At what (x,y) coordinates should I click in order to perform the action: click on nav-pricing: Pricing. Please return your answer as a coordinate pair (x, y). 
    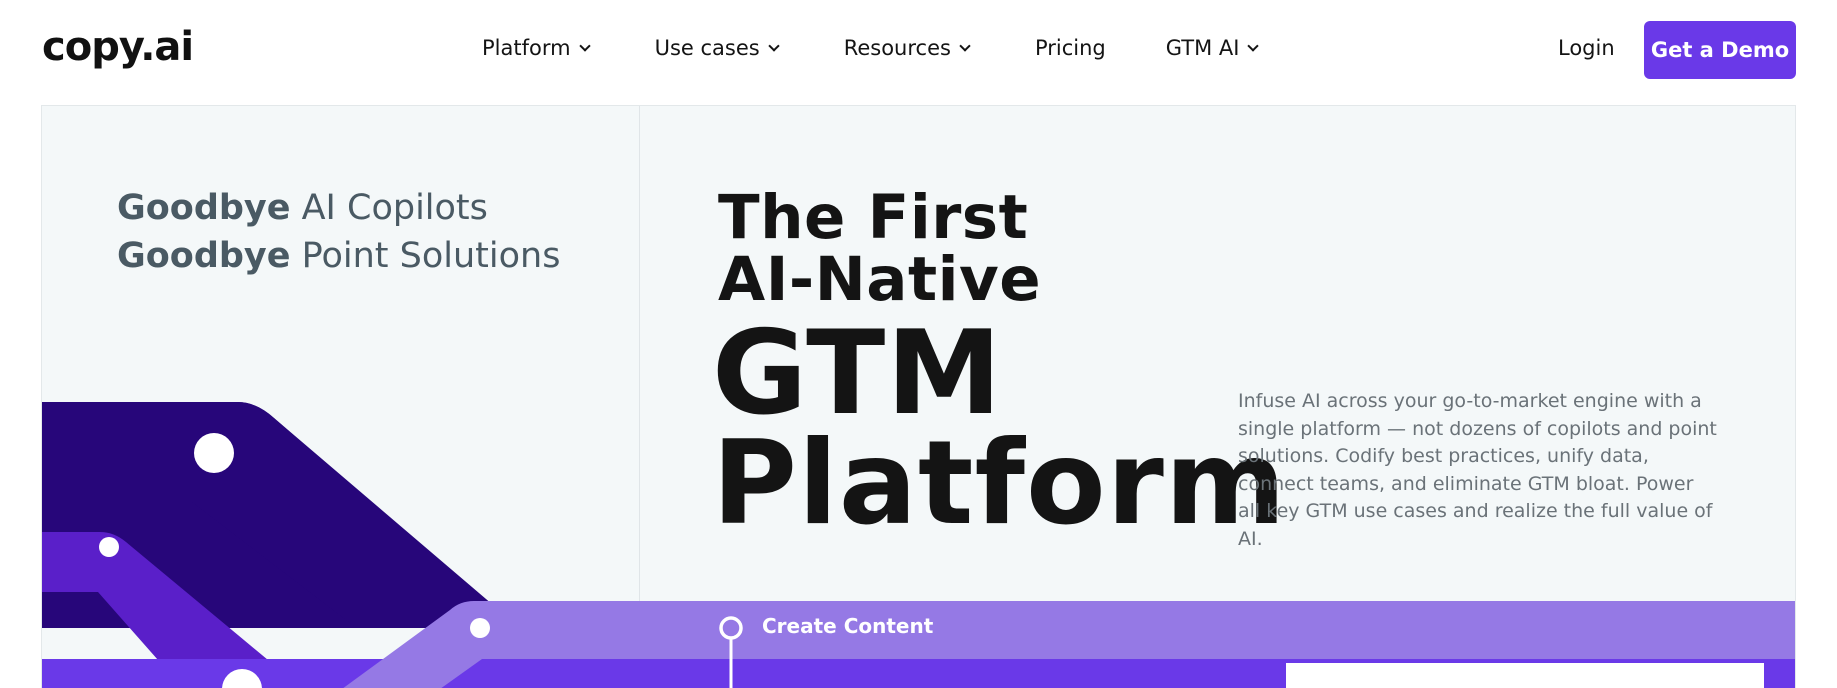
    Looking at the image, I should click on (1070, 48).